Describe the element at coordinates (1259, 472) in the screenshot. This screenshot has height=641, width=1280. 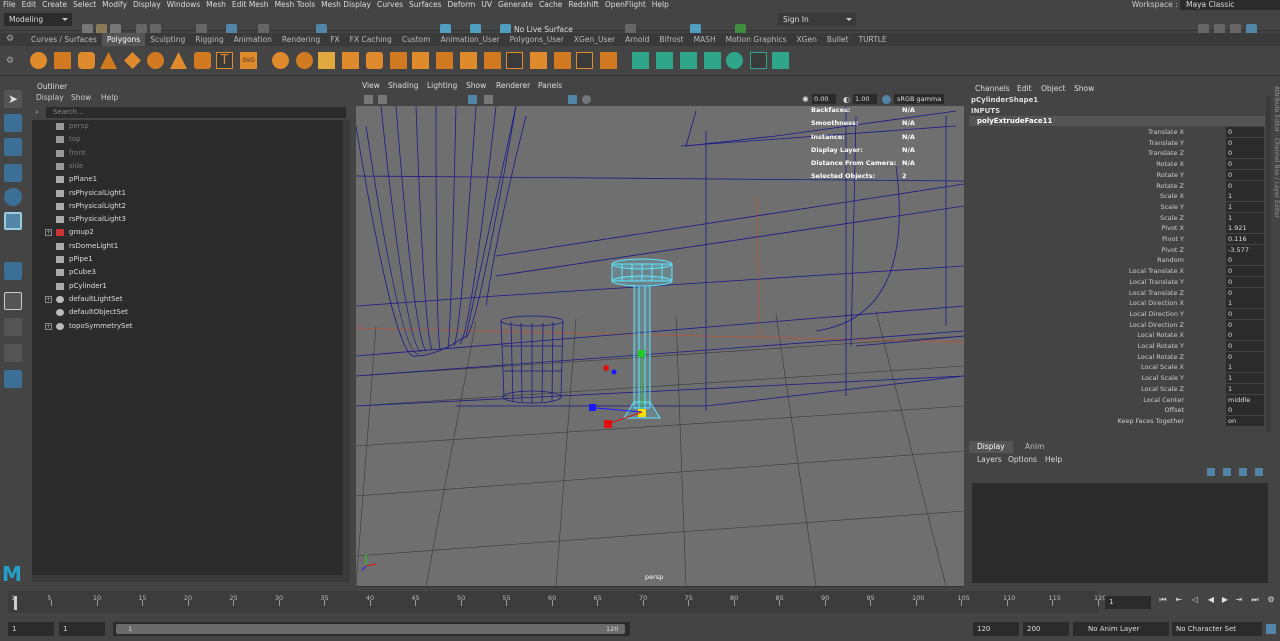
I see `new-layer-selected-icon` at that location.